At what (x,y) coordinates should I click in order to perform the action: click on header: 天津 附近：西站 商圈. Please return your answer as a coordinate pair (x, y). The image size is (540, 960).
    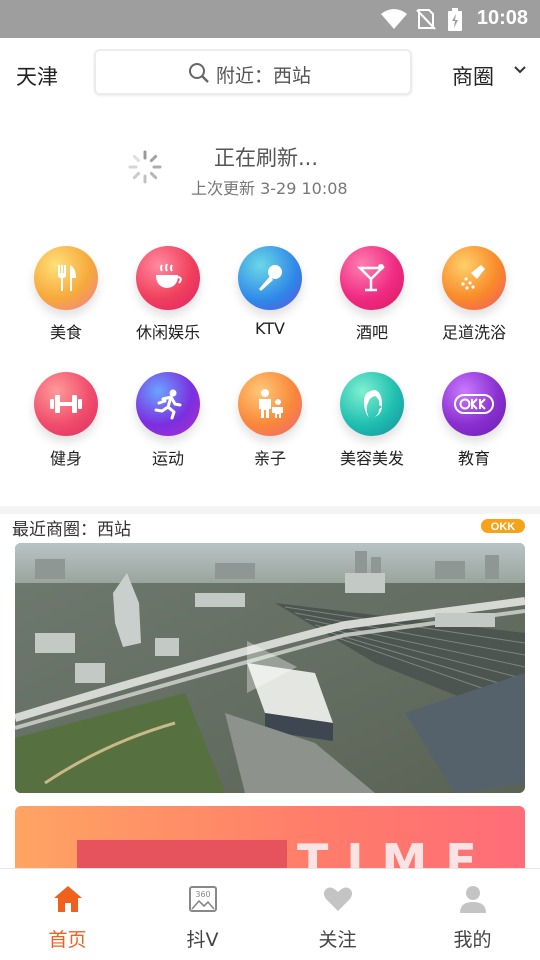
    Looking at the image, I should click on (270, 73).